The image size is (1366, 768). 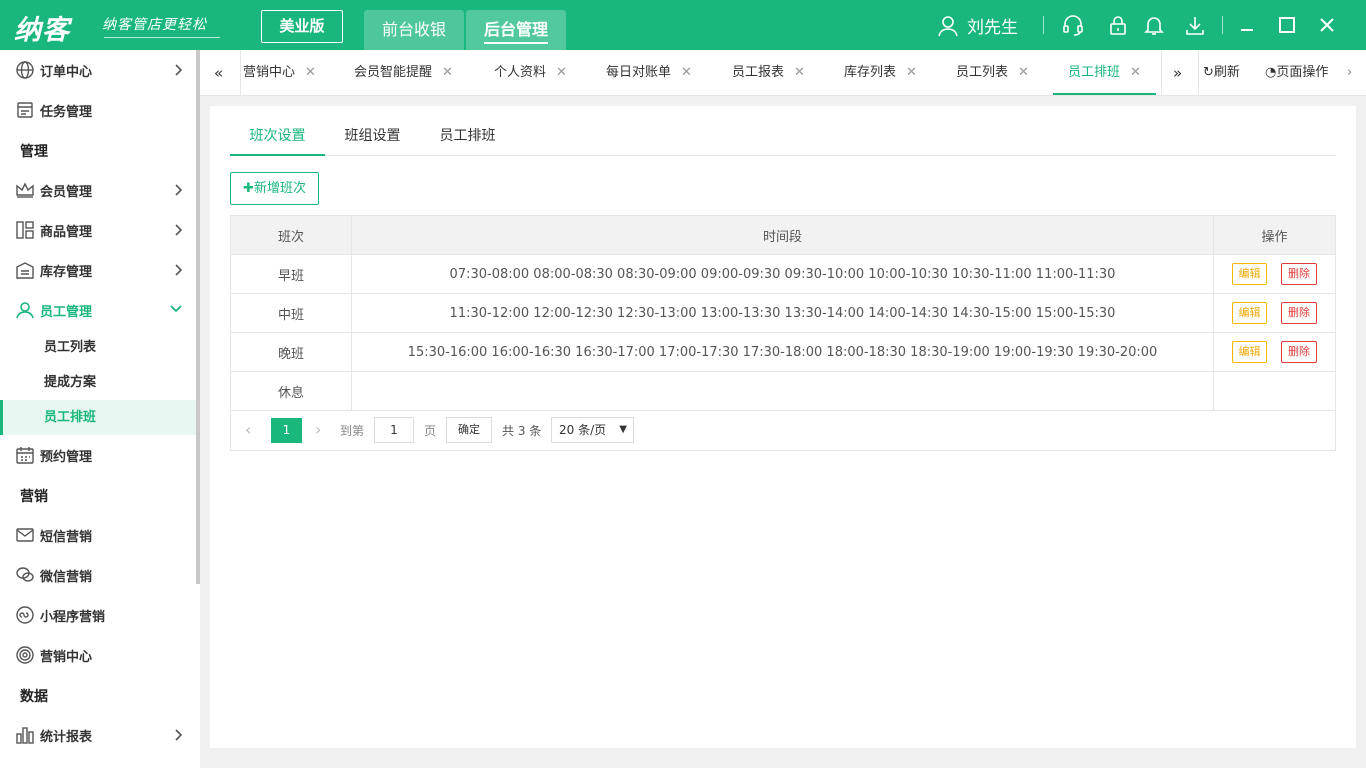 I want to click on sidebar-item-booking-mgmt: 预约管理, so click(x=98, y=455).